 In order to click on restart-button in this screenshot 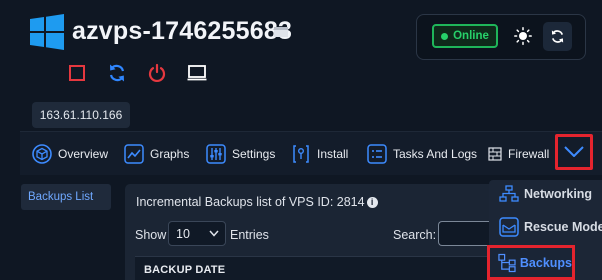, I will do `click(117, 73)`.